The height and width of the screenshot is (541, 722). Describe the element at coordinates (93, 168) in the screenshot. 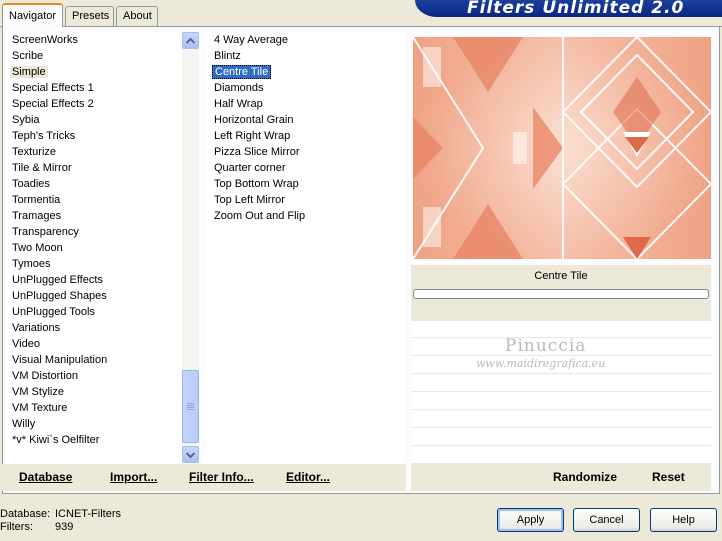

I see `category-item: Tile & Mirror` at that location.